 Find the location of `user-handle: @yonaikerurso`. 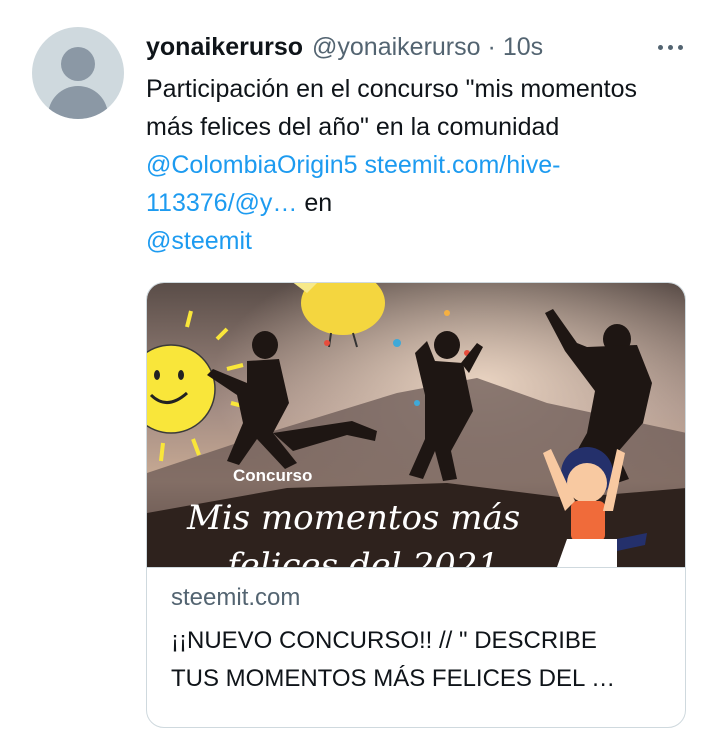

user-handle: @yonaikerurso is located at coordinates (396, 47).